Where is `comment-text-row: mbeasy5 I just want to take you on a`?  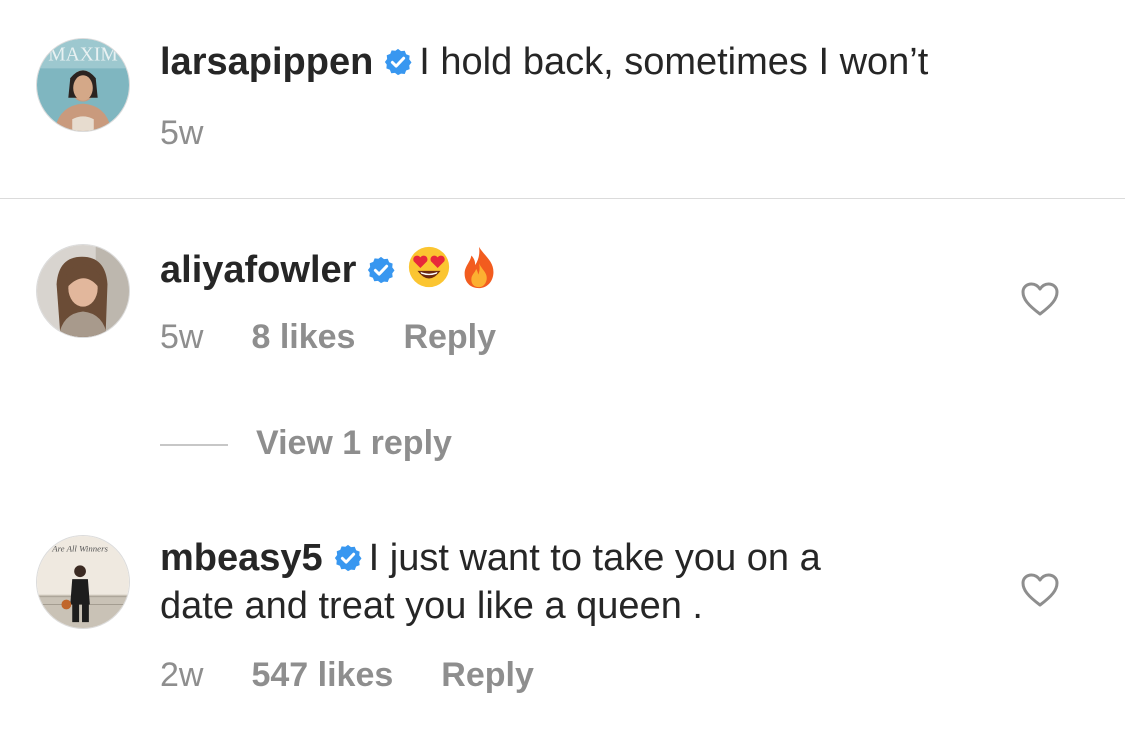
comment-text-row: mbeasy5 I just want to take you on a is located at coordinates (490, 558).